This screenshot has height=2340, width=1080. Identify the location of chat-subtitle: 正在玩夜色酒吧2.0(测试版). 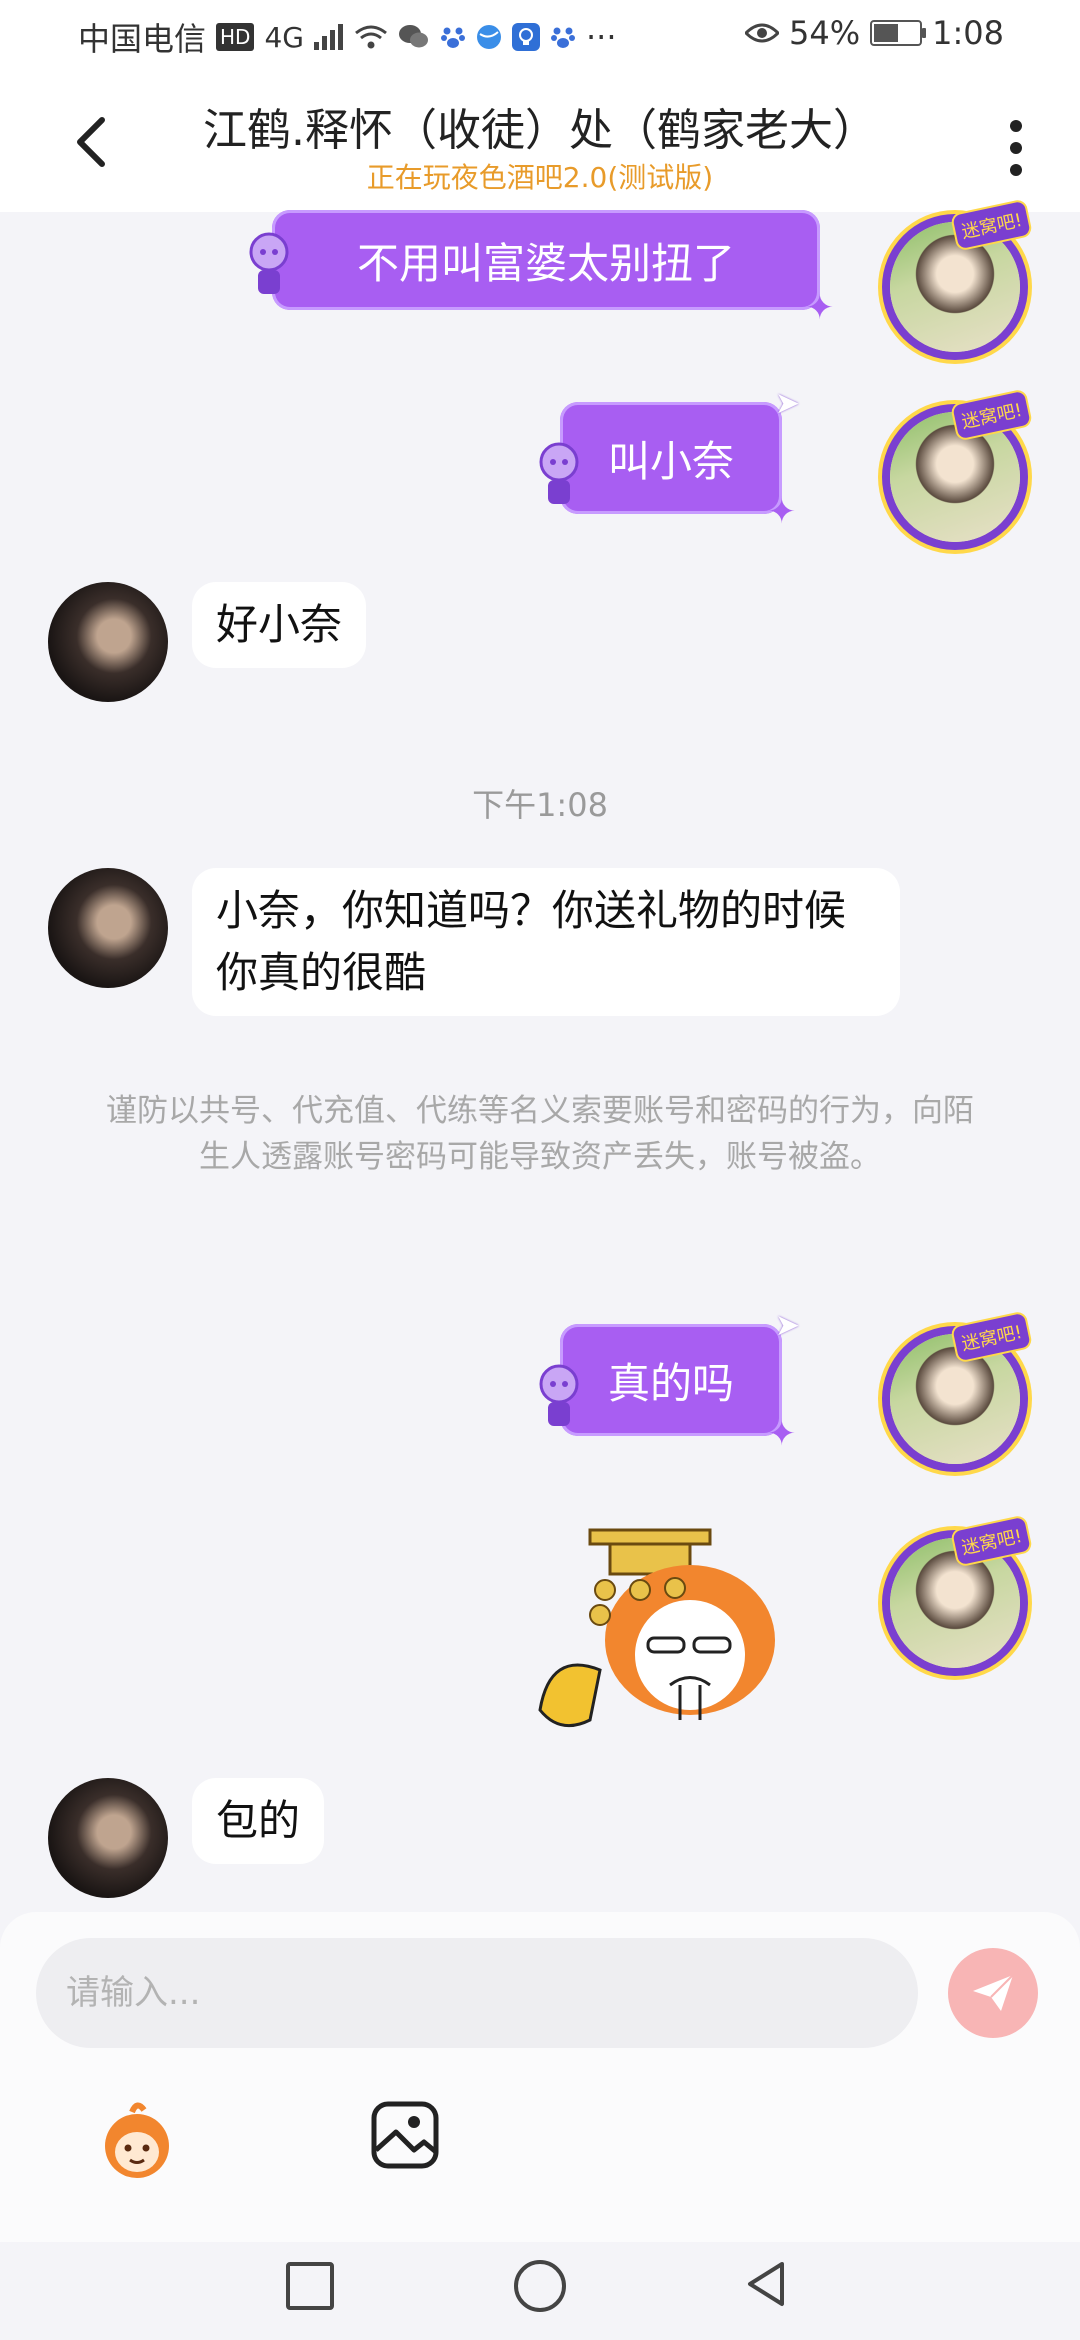
(540, 177).